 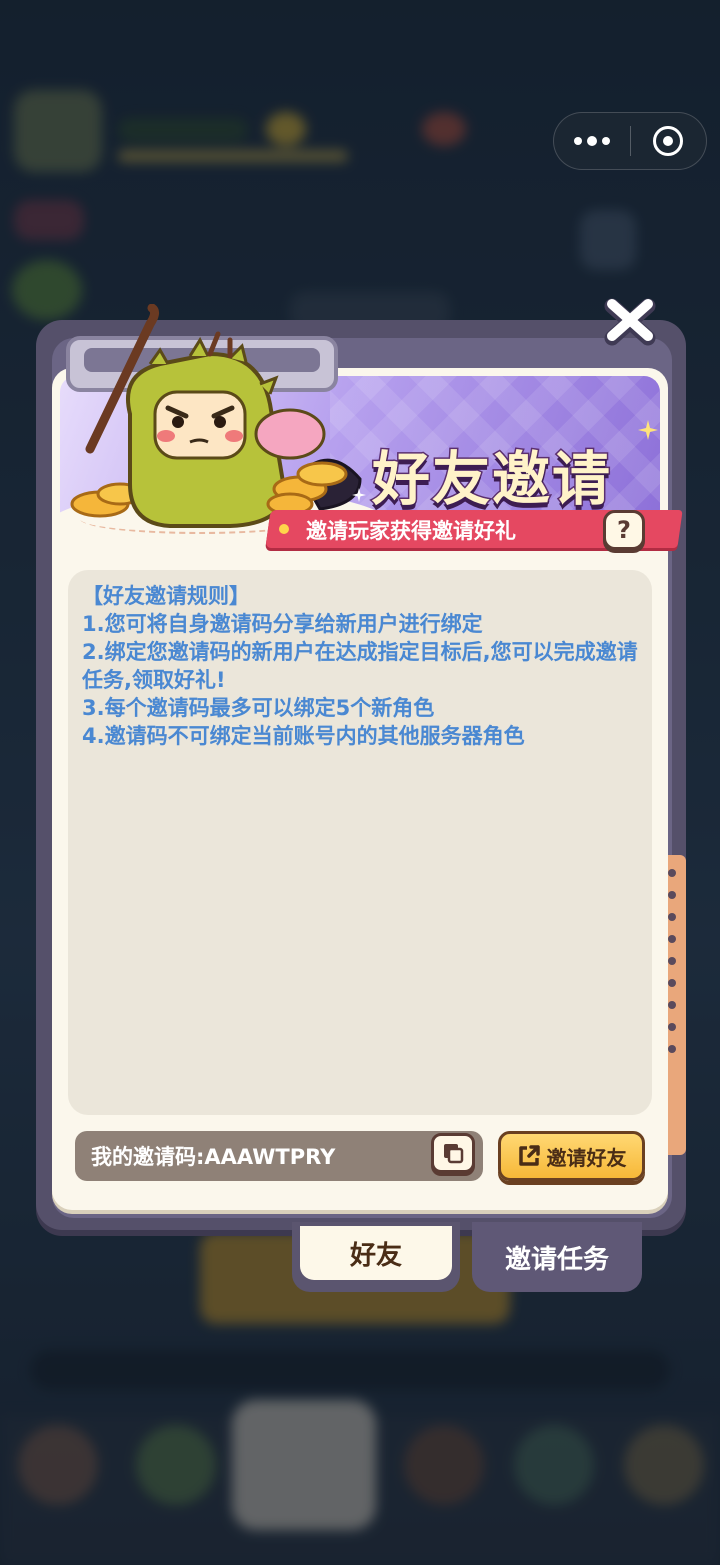 What do you see at coordinates (360, 666) in the screenshot?
I see `rule-item: 2.绑定您邀请码的新用户在达成指定目标后,您可以完成邀请任务,领取好礼!` at bounding box center [360, 666].